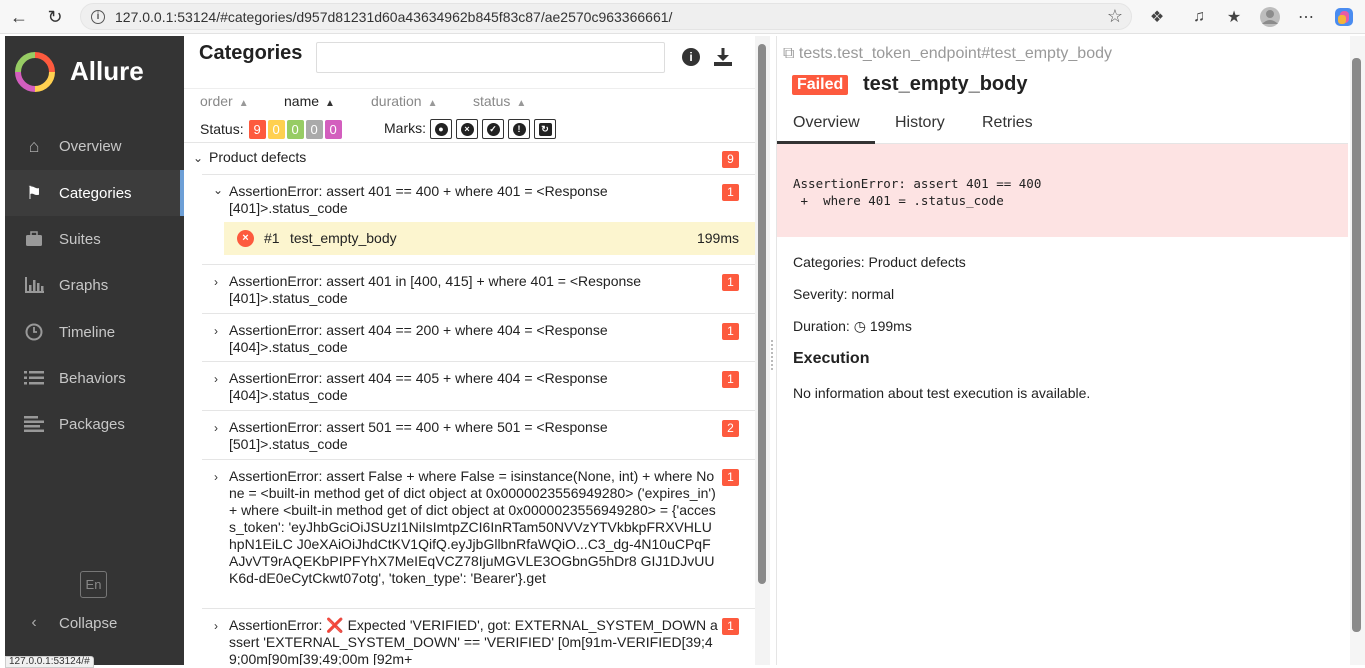 This screenshot has height=668, width=1365. Describe the element at coordinates (773, 355) in the screenshot. I see `resize-handle-icon` at that location.